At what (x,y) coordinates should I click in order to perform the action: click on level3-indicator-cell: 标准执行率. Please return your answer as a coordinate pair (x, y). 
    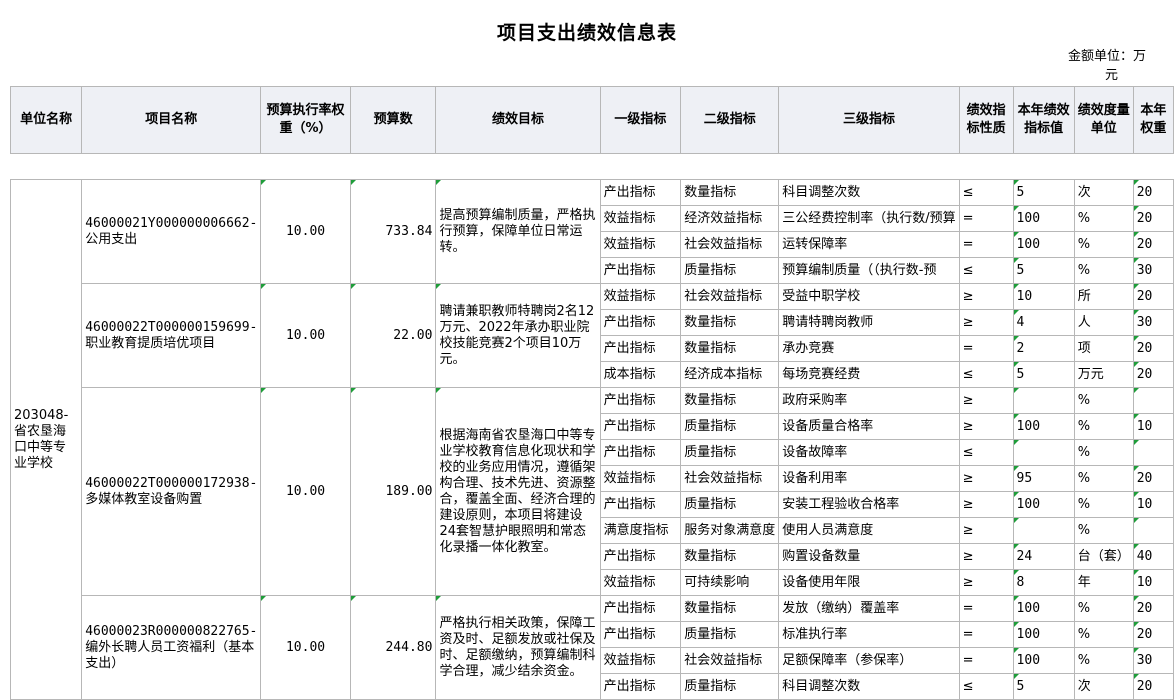
    Looking at the image, I should click on (869, 634).